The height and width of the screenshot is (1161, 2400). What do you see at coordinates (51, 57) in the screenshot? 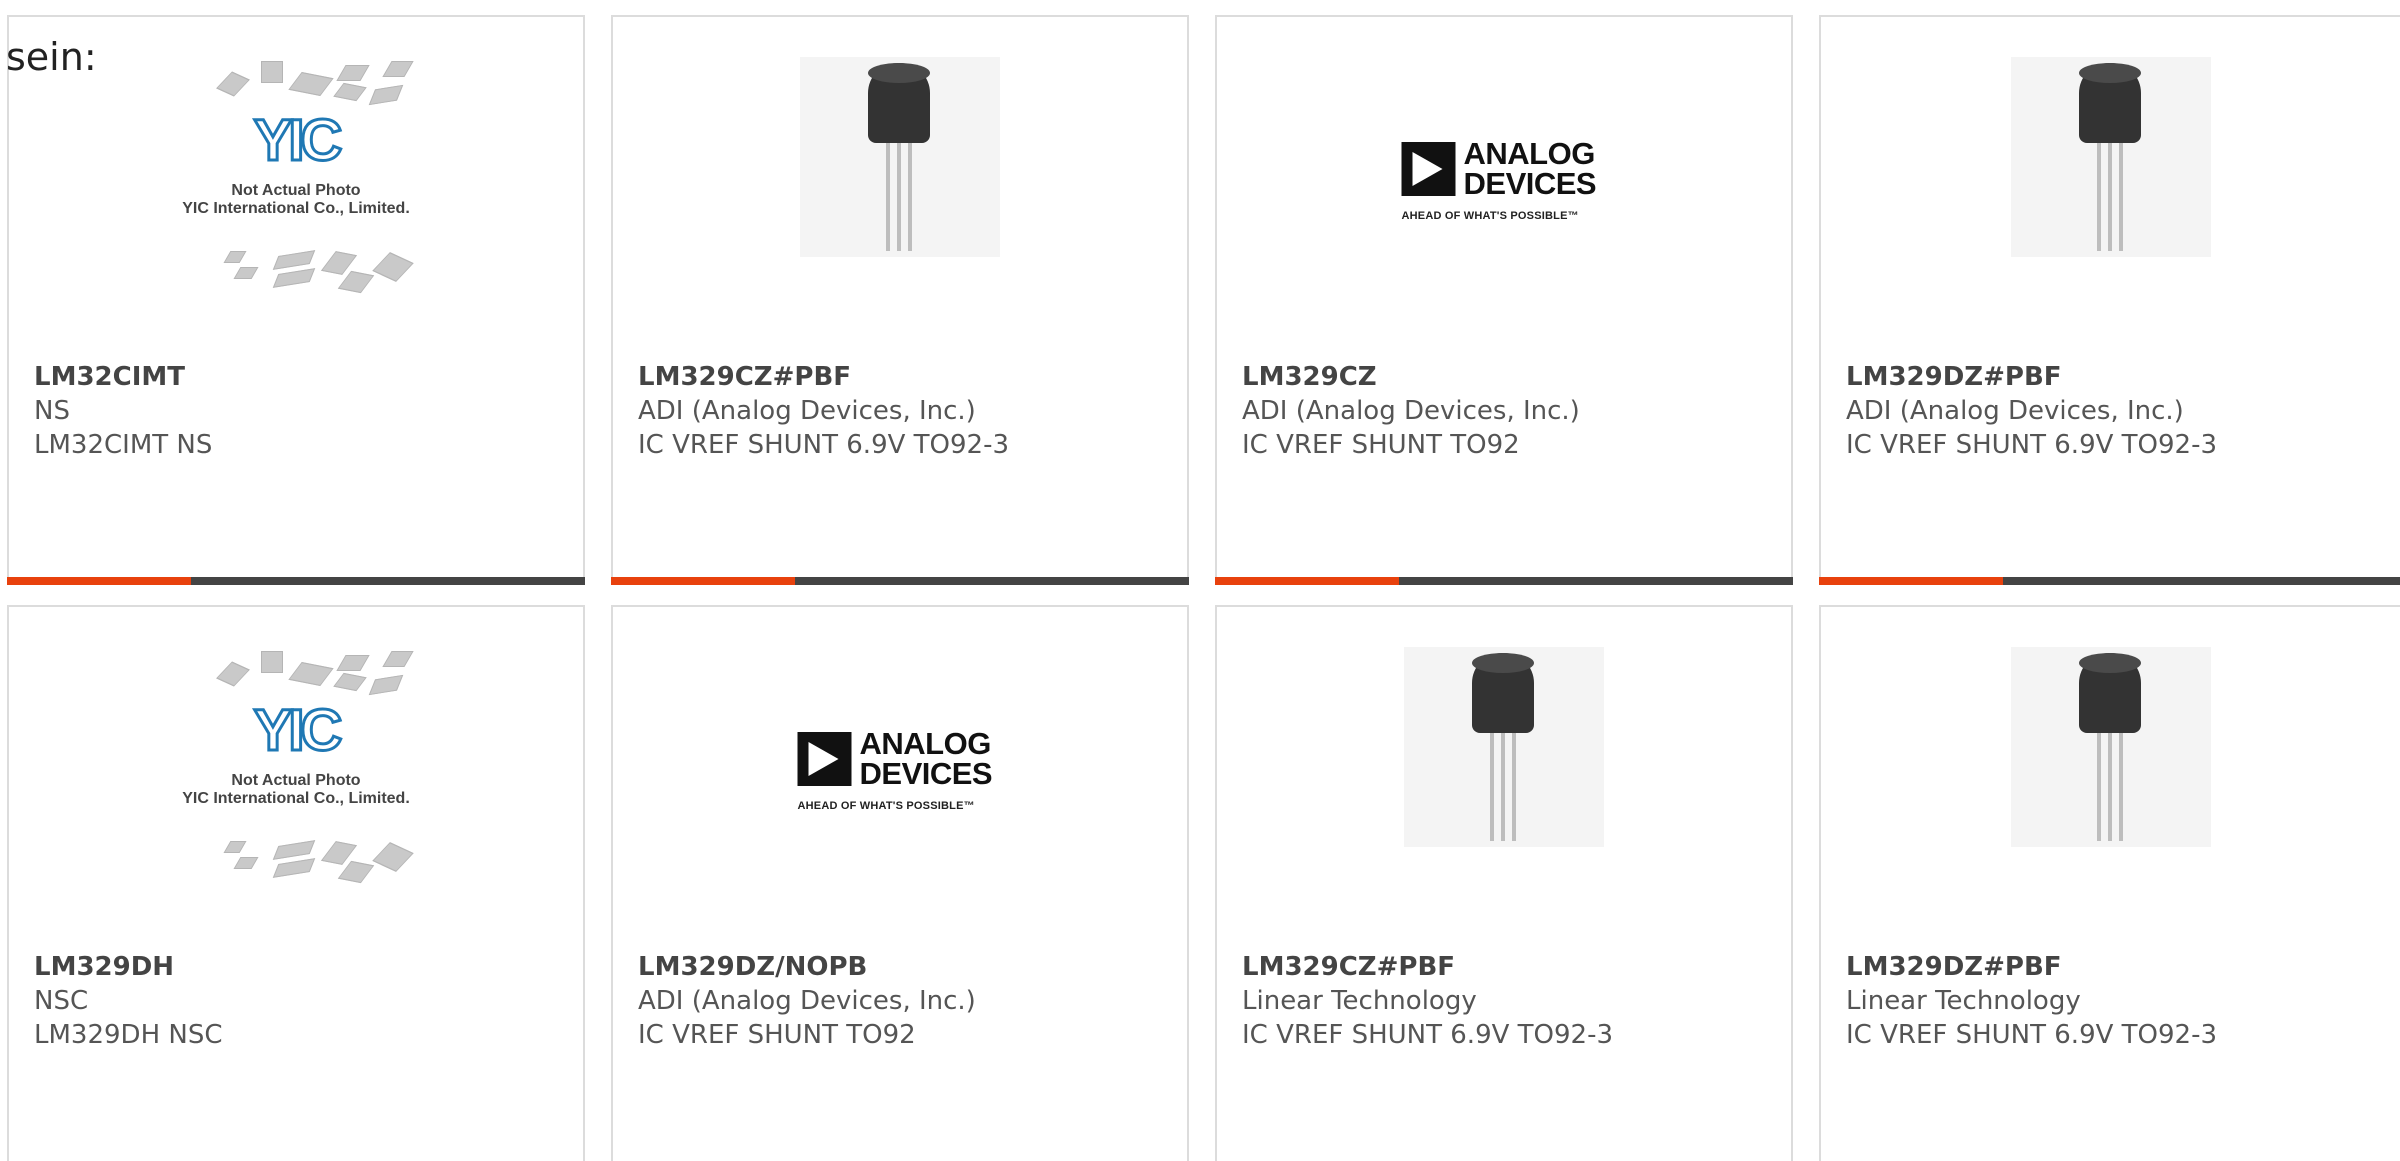
I see `section-heading: sein:` at bounding box center [51, 57].